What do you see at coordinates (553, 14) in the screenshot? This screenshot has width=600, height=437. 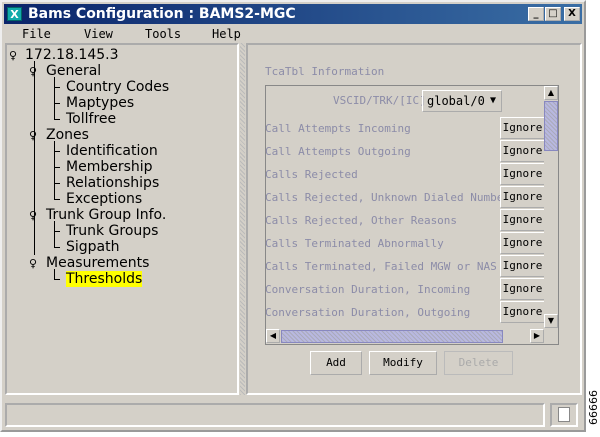 I see `maximize-button: □` at bounding box center [553, 14].